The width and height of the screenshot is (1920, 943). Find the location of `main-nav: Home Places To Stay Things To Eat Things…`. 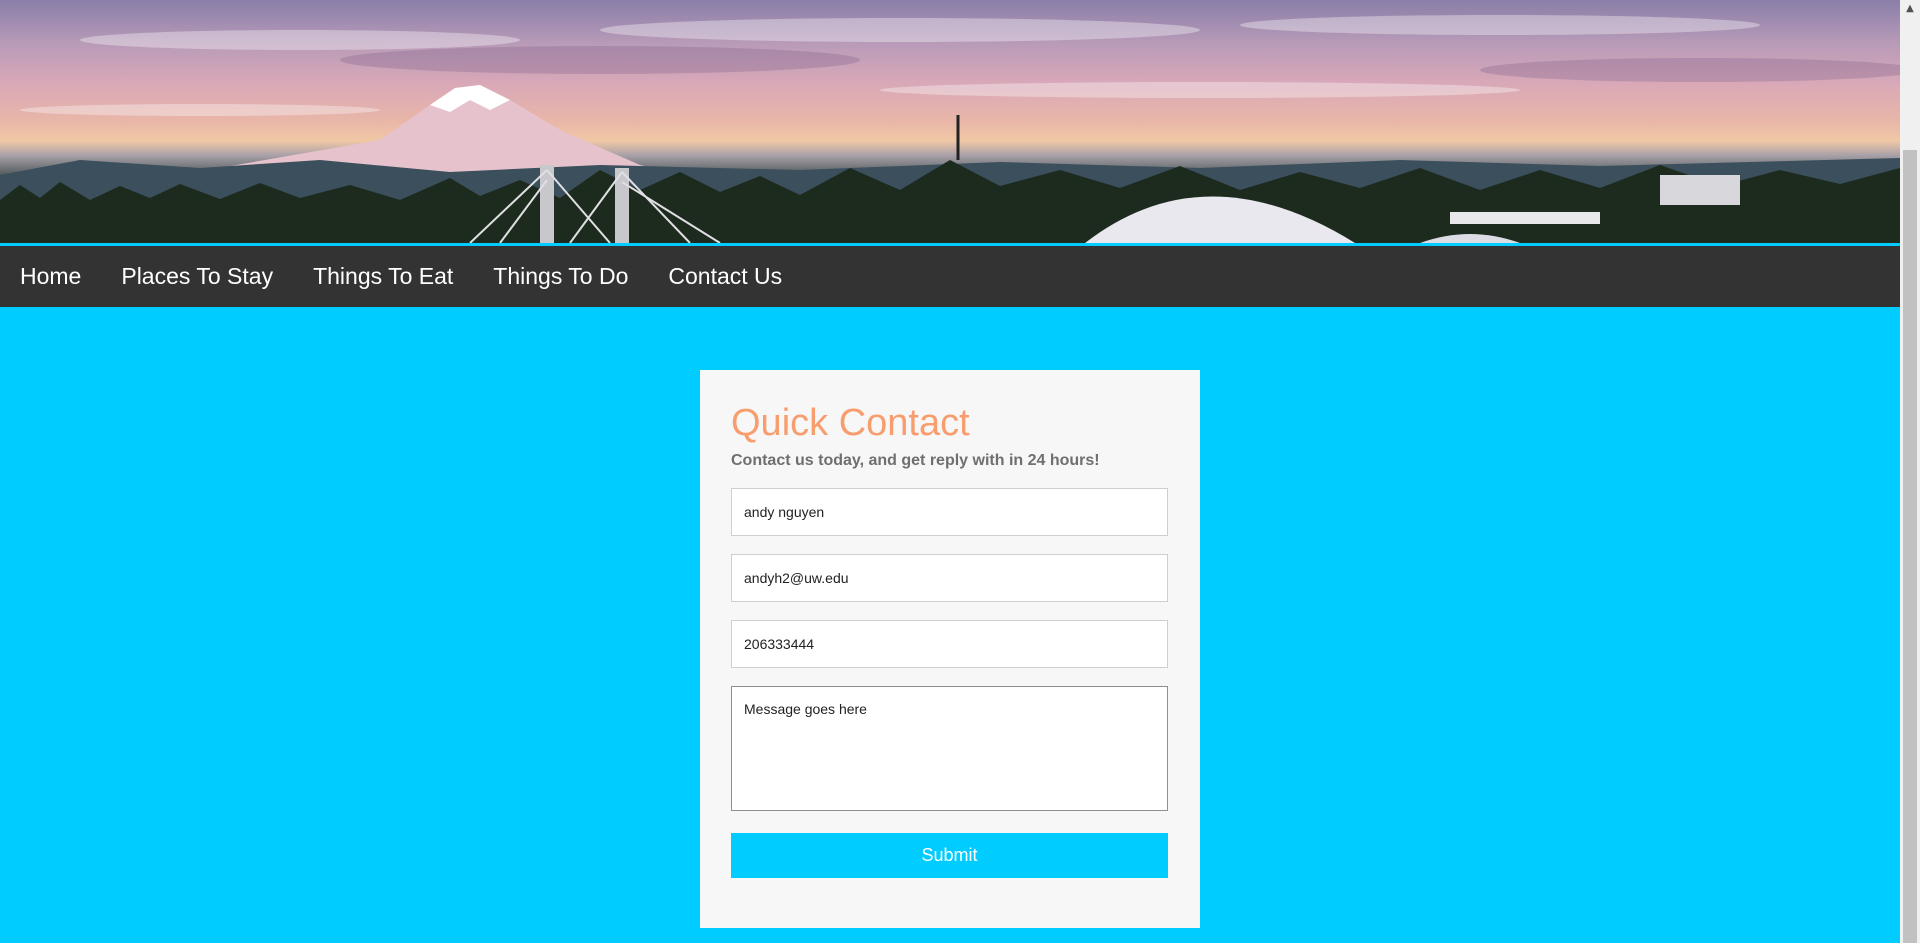

main-nav: Home Places To Stay Things To Eat Things… is located at coordinates (950, 276).